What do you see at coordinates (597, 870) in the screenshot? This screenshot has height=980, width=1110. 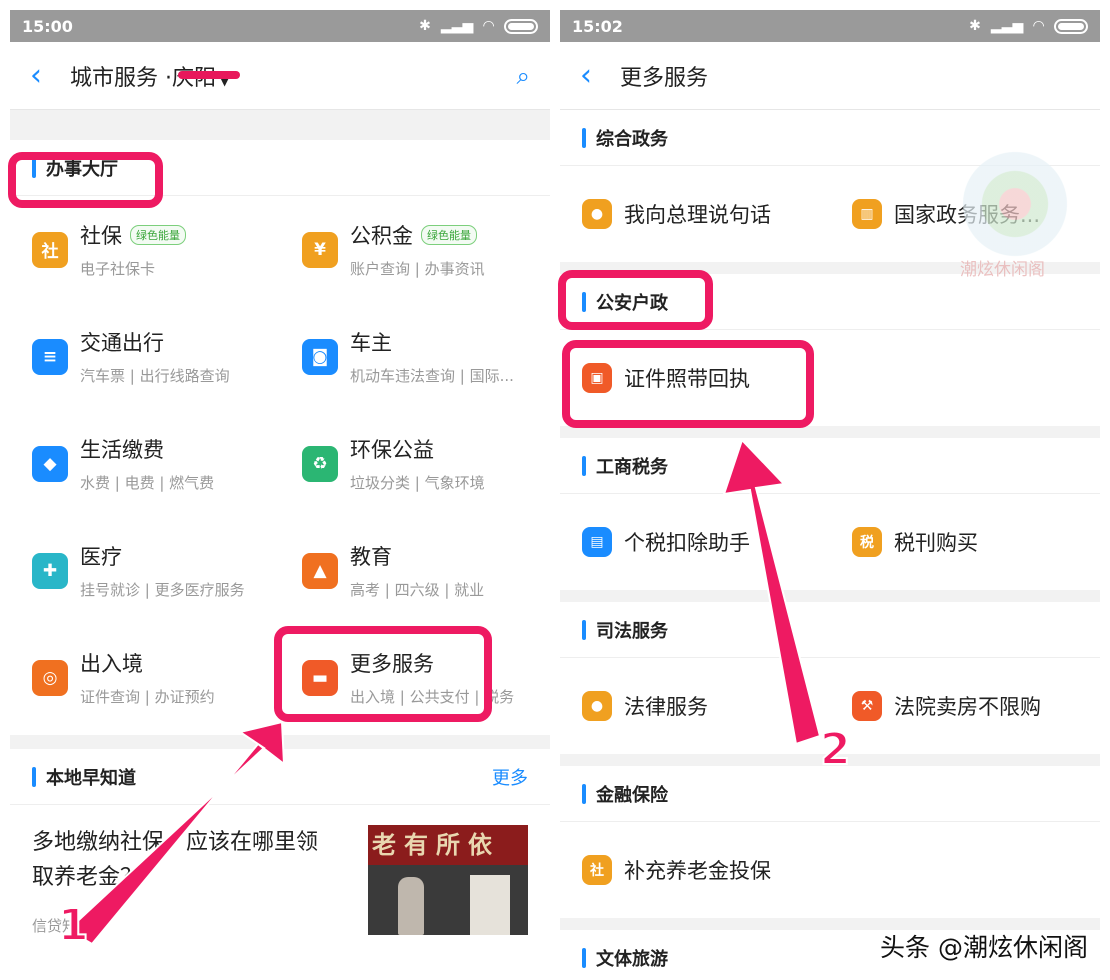 I see `pension-shield-icon: 社` at bounding box center [597, 870].